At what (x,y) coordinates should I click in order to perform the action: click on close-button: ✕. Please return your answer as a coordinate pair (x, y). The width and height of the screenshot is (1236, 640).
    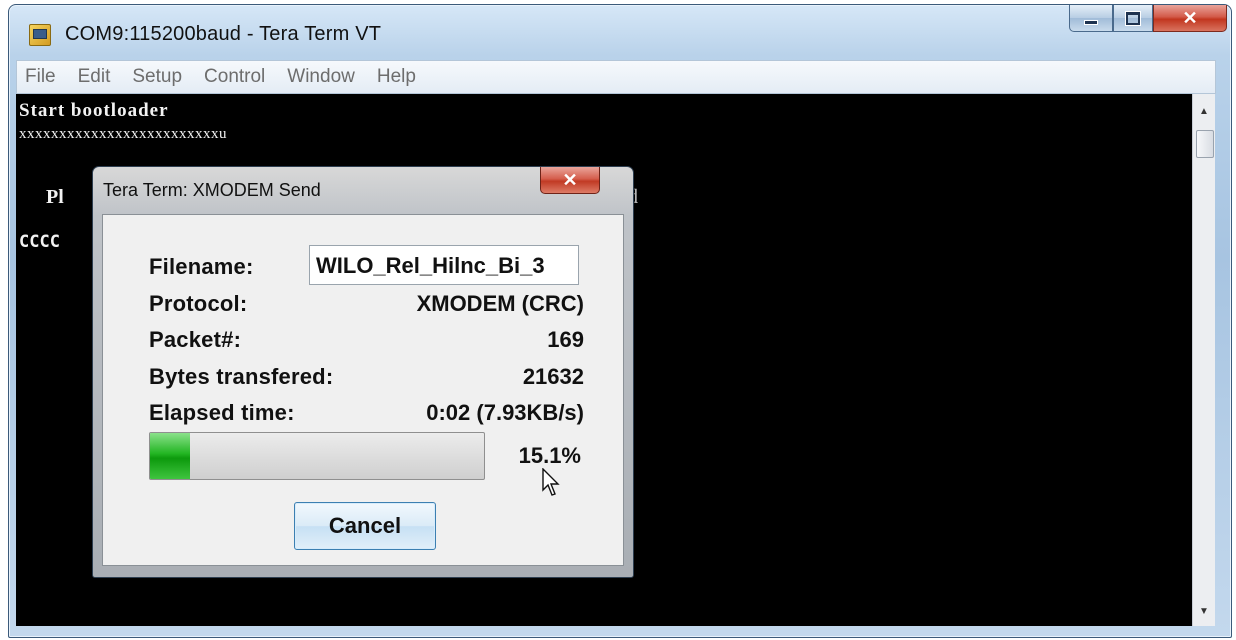
    Looking at the image, I should click on (1190, 18).